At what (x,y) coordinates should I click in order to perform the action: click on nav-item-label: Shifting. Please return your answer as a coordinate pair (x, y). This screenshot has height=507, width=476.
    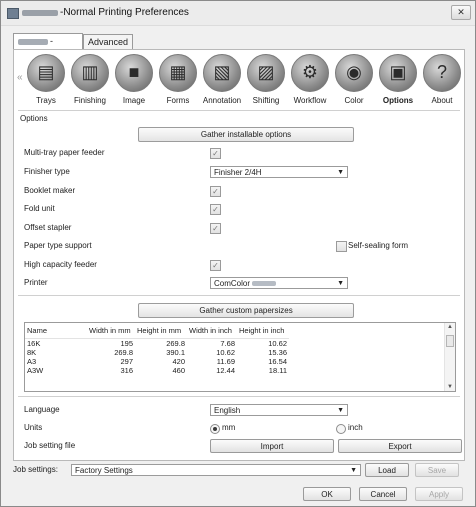
    Looking at the image, I should click on (266, 100).